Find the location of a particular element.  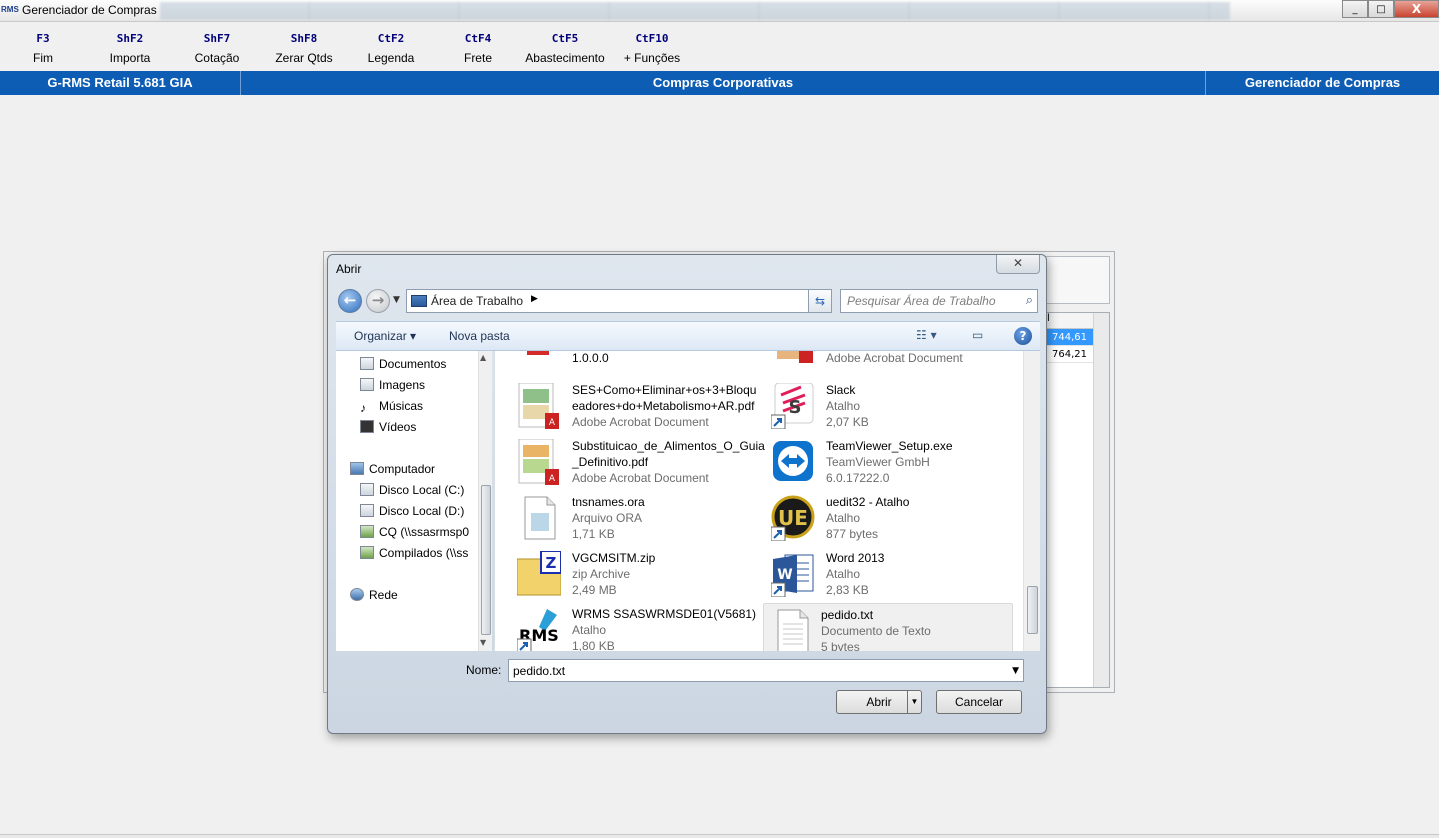

chevron-down-icon: ▼ is located at coordinates (1015, 671).